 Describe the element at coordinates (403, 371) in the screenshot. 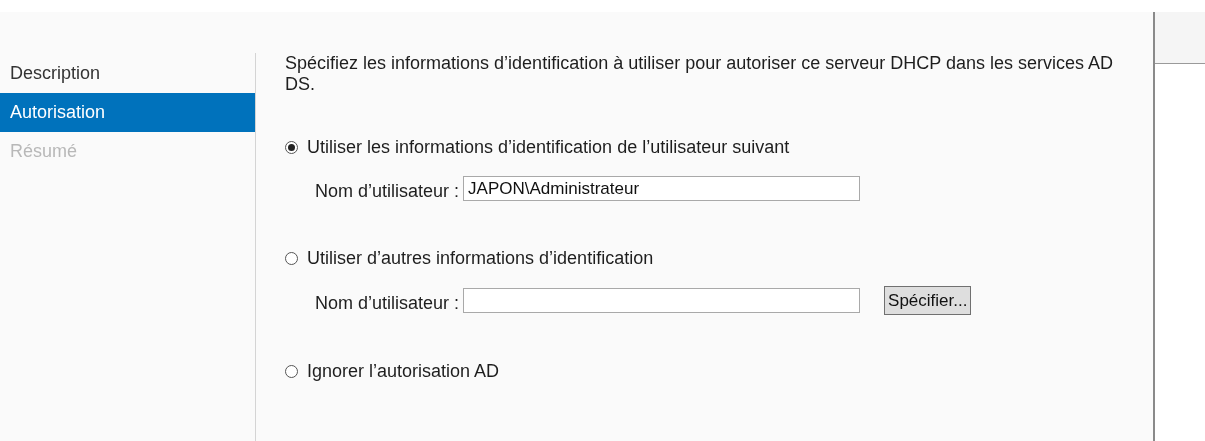

I see `radio-label: Ignorer l’autorisation AD` at that location.